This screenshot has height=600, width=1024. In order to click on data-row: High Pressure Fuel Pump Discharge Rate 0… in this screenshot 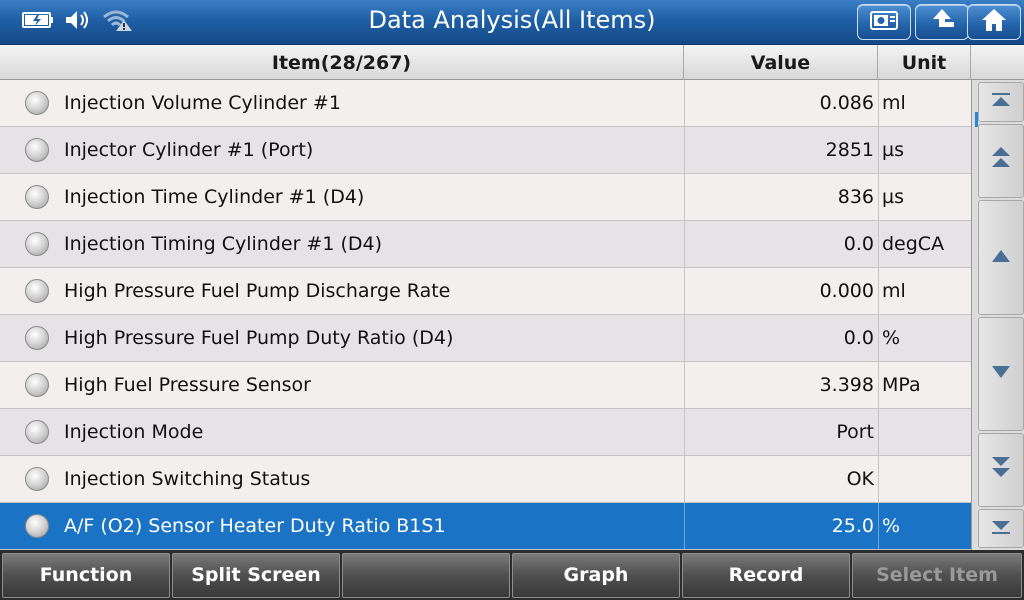, I will do `click(485, 291)`.